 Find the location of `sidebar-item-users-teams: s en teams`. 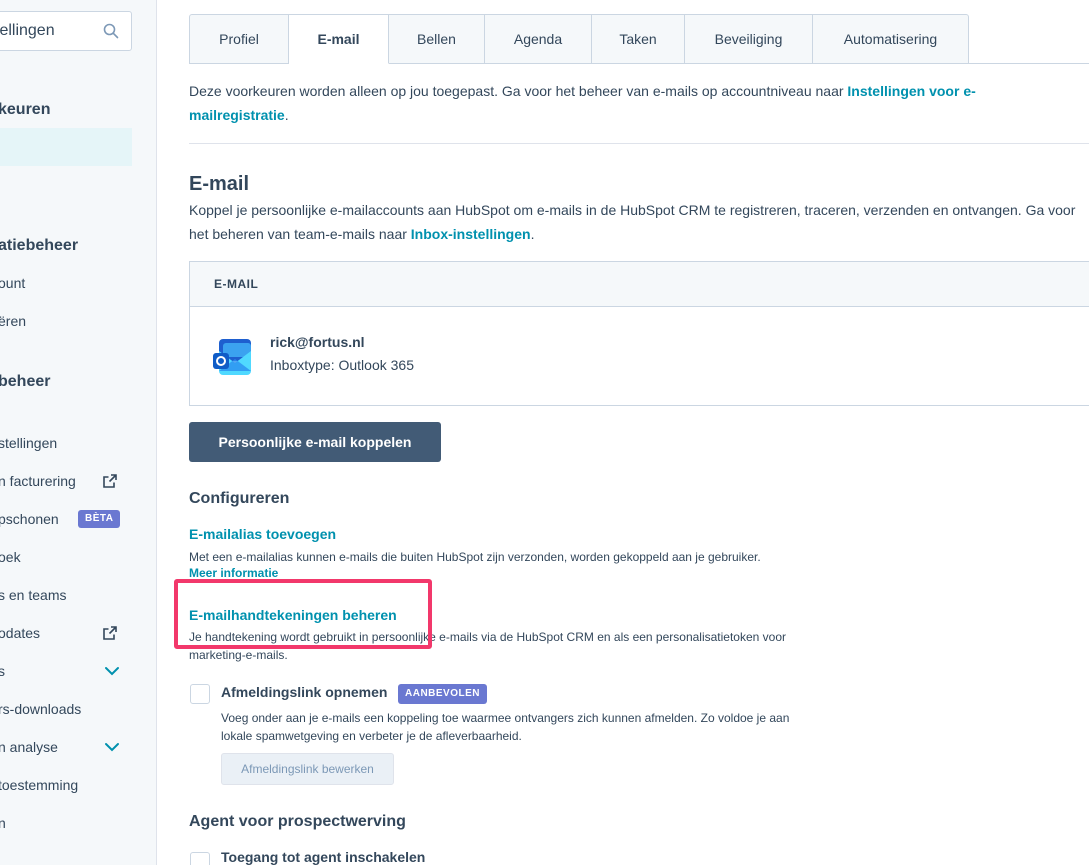

sidebar-item-users-teams: s en teams is located at coordinates (33, 595).